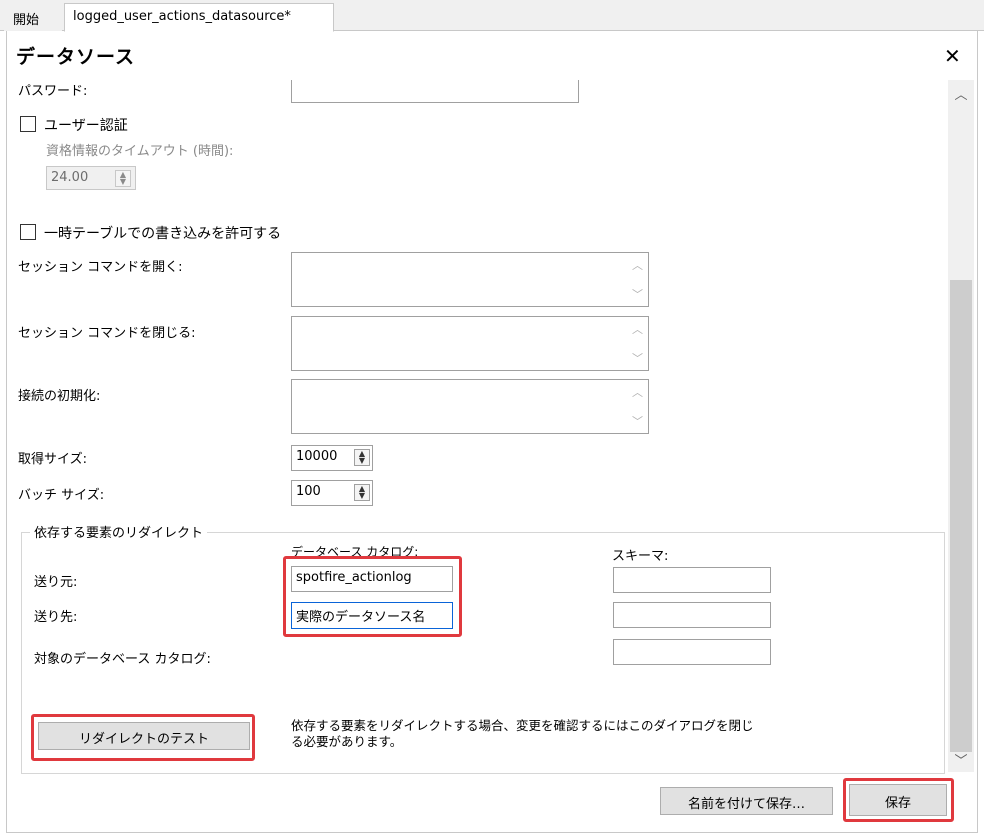 This screenshot has width=984, height=837. Describe the element at coordinates (100, 267) in the screenshot. I see `open-session-label: セッション コマンドを開く:` at that location.